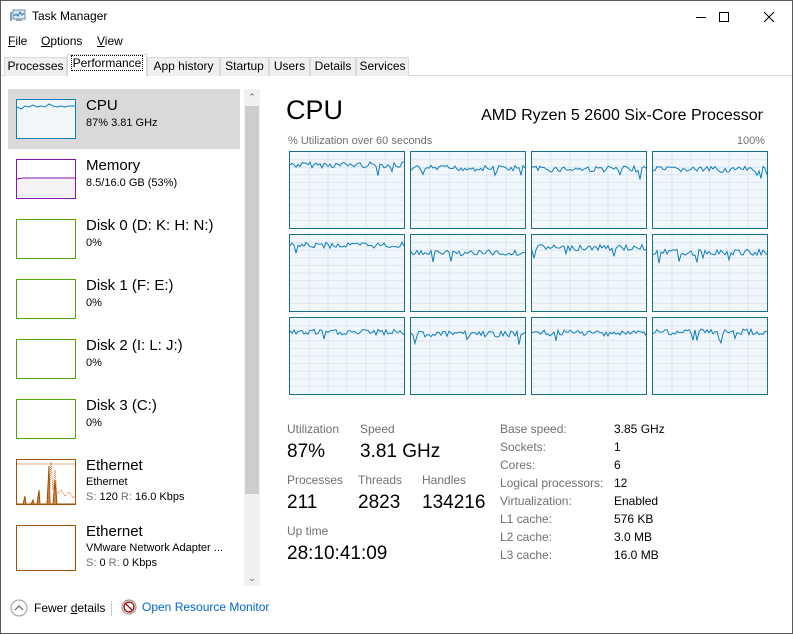 The width and height of the screenshot is (793, 634). I want to click on spec-label: L3 cache:, so click(526, 555).